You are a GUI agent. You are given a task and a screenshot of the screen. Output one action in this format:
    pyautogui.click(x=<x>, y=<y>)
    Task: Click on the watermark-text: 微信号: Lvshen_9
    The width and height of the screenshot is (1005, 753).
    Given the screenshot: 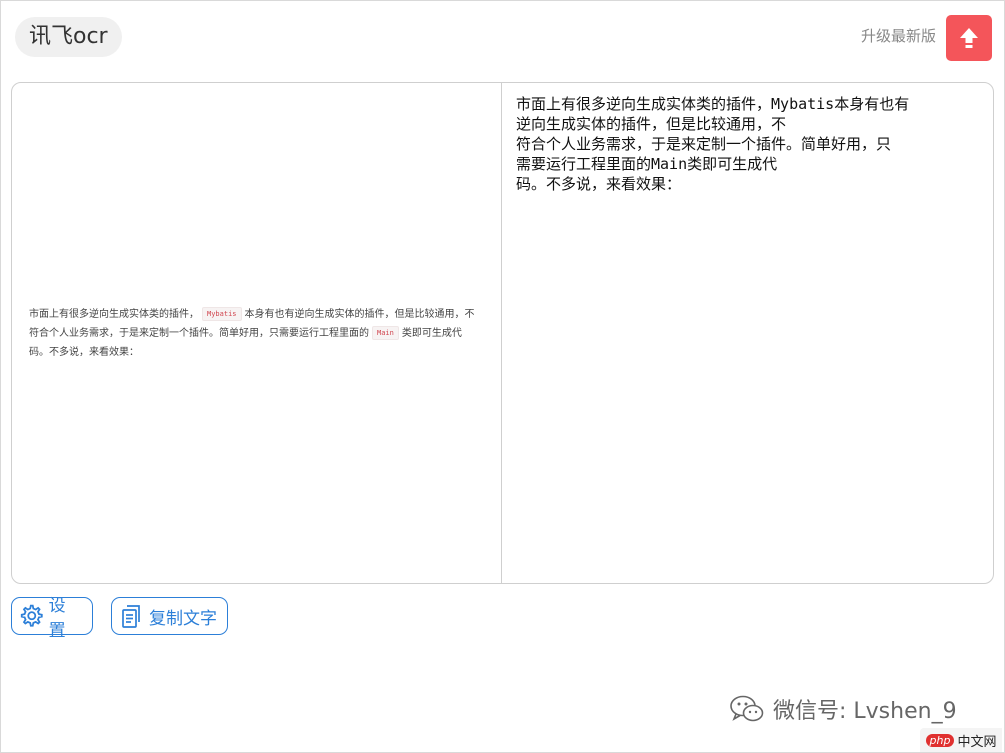 What is the action you would take?
    pyautogui.click(x=865, y=711)
    